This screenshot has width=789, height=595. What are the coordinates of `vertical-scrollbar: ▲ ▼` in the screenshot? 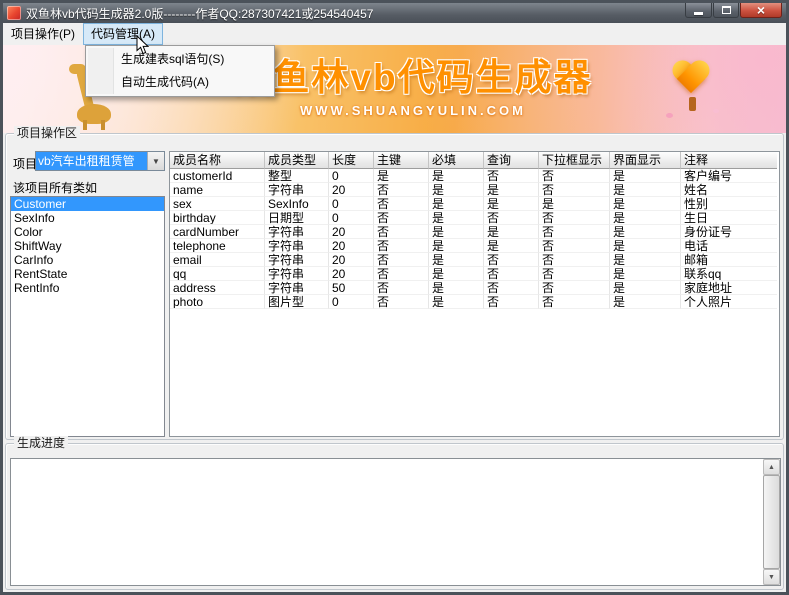 It's located at (771, 522).